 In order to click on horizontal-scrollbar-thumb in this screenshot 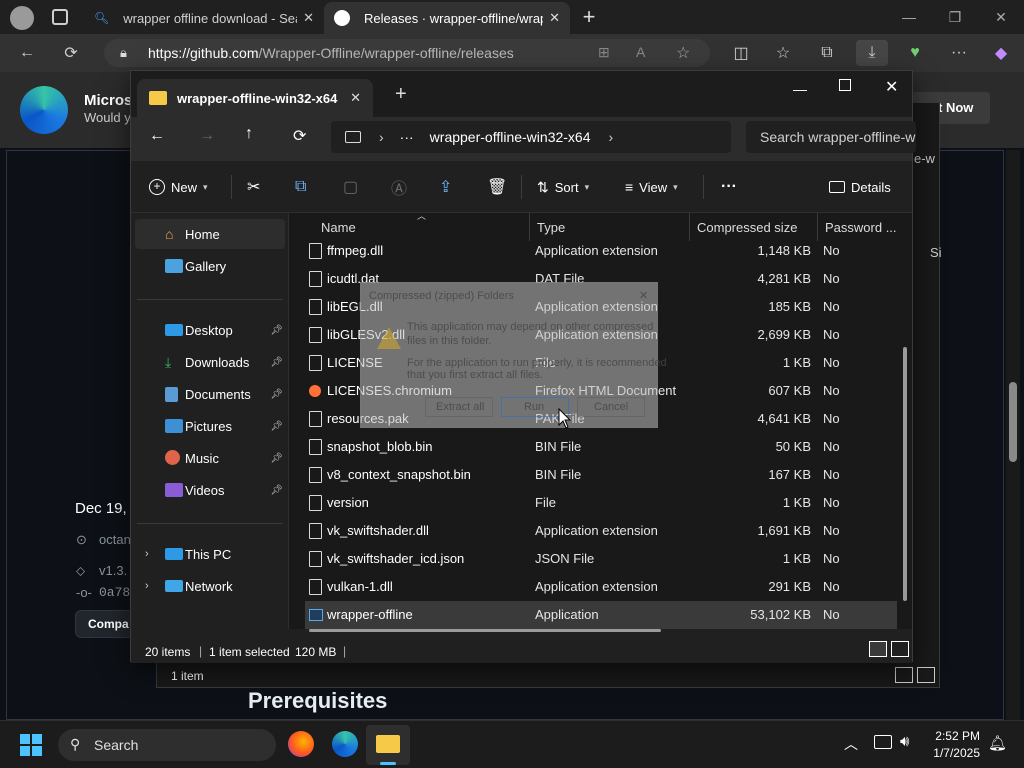, I will do `click(485, 630)`.